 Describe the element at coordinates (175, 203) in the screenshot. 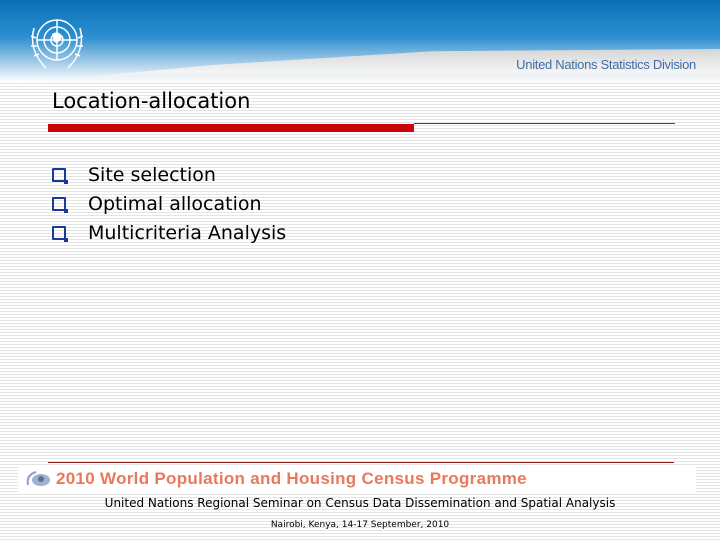

I see `bullet-text: Optimal allocation` at that location.